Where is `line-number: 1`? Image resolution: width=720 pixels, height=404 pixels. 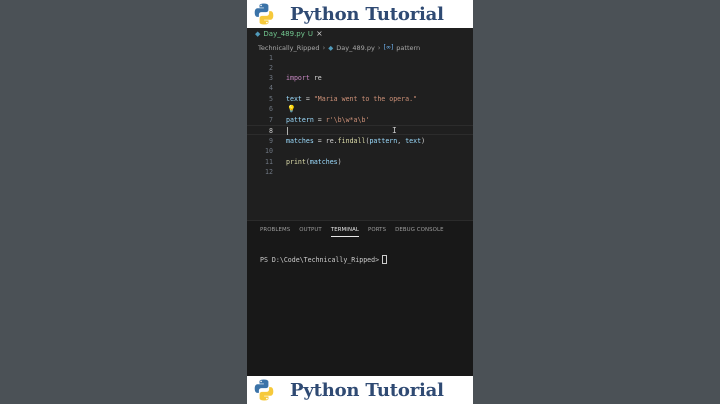 line-number: 1 is located at coordinates (271, 58).